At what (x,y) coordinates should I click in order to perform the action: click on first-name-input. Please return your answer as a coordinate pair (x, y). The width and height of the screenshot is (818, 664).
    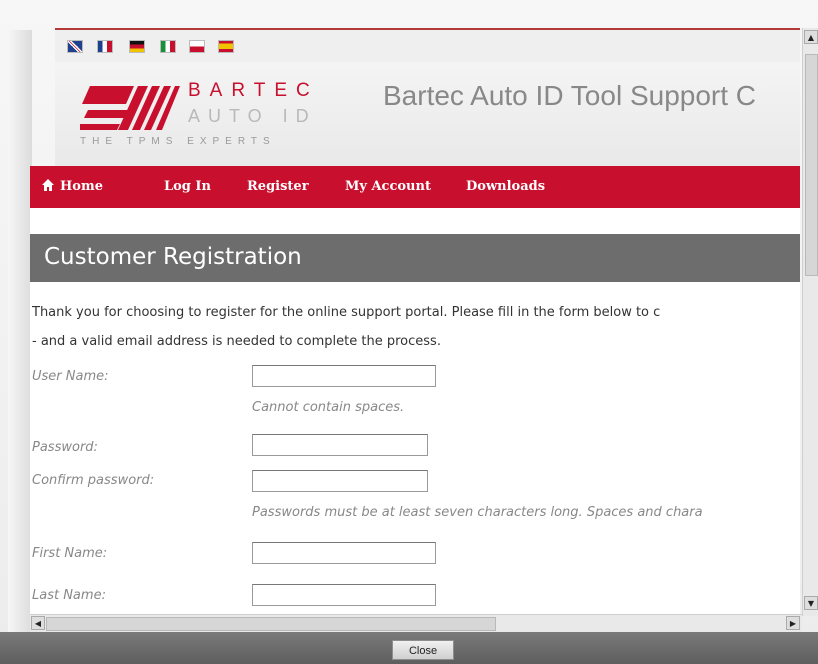
    Looking at the image, I should click on (344, 553).